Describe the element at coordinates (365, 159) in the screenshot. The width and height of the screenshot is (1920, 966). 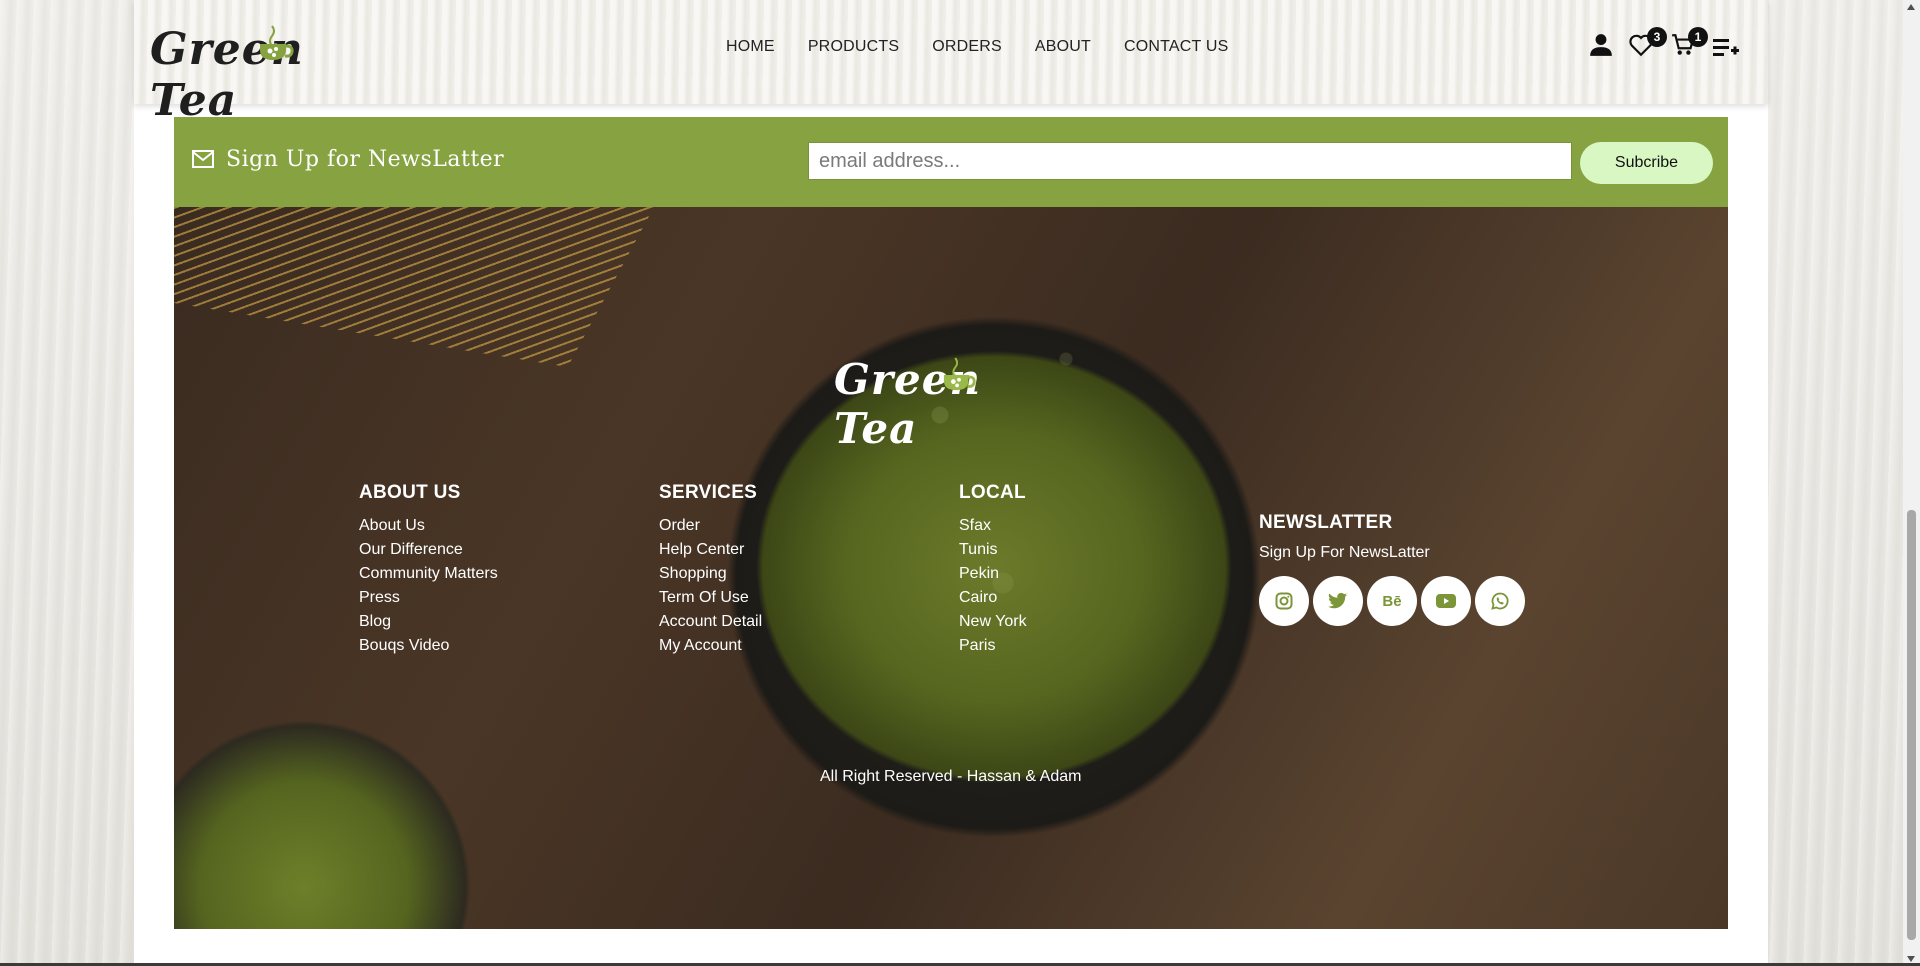
I see `newsletter-title: Sign Up for NewsLatter` at that location.